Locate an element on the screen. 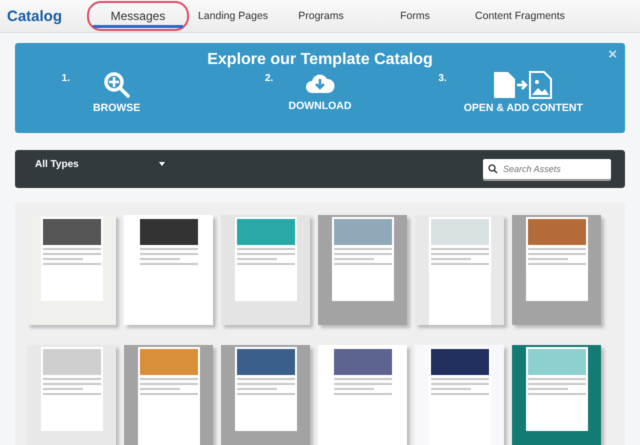 Image resolution: width=640 pixels, height=445 pixels. tab: Content Fragments is located at coordinates (520, 16).